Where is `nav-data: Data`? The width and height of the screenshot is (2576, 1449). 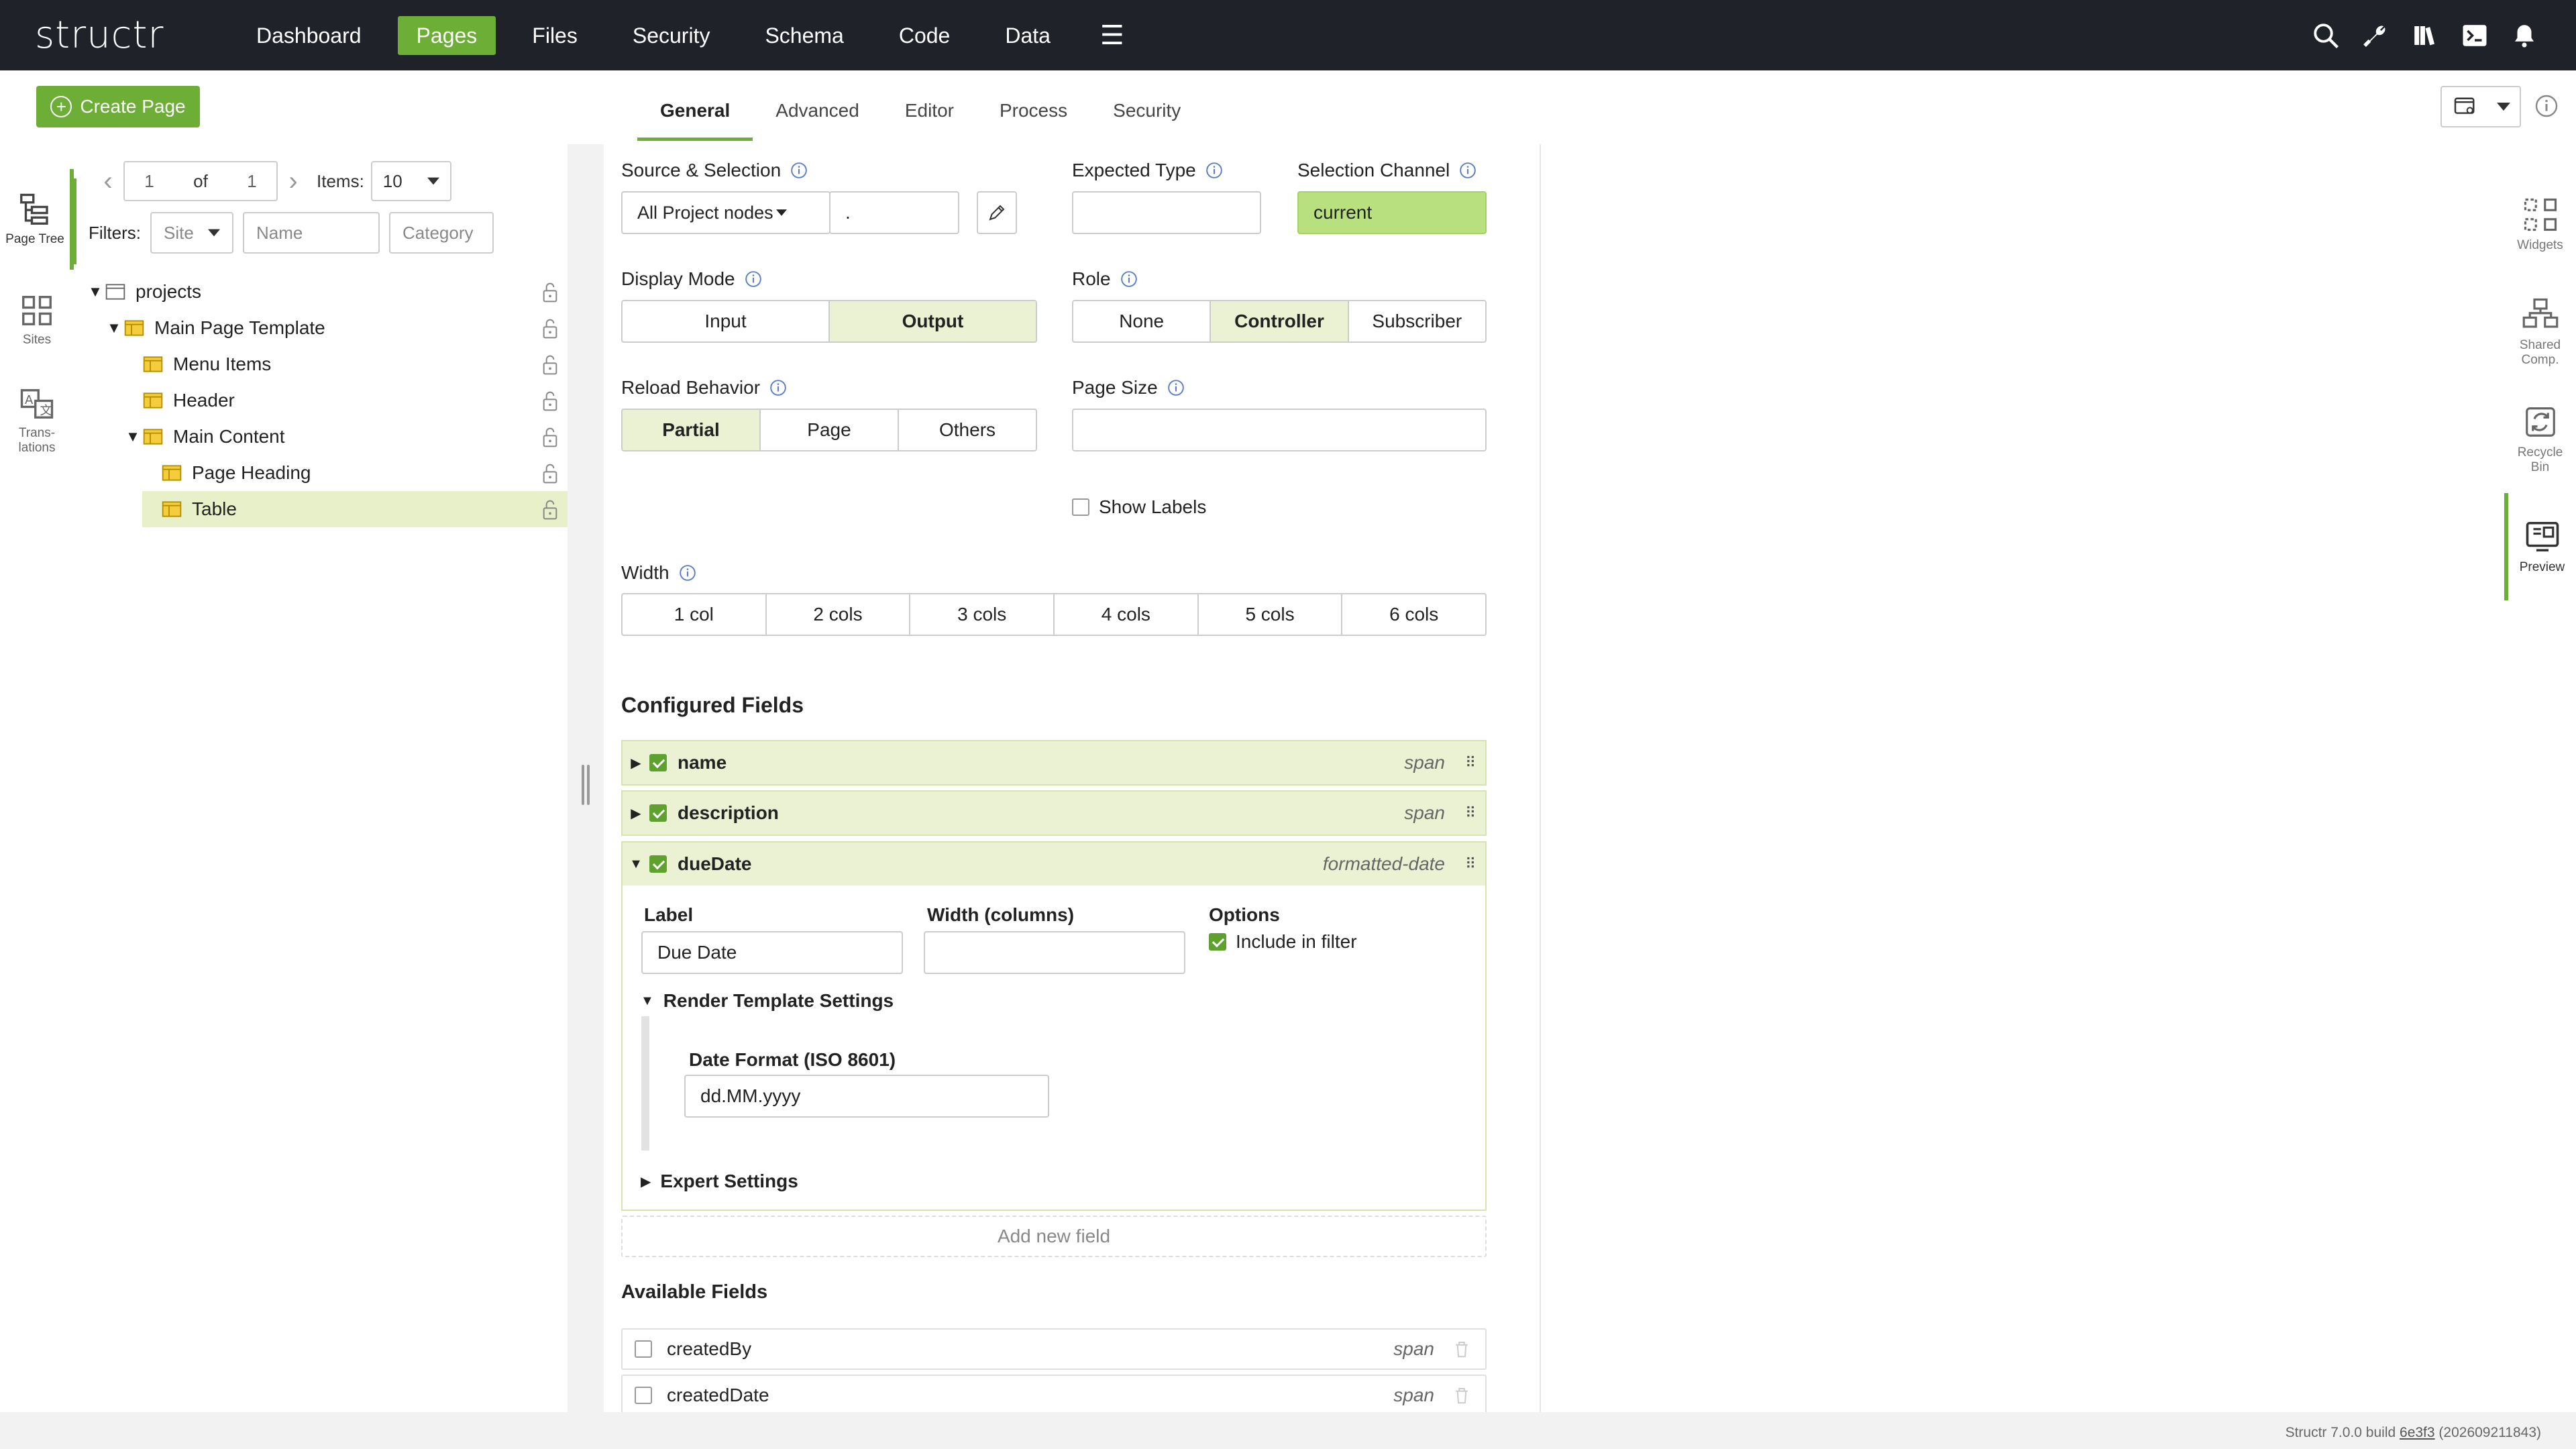
nav-data: Data is located at coordinates (1027, 35).